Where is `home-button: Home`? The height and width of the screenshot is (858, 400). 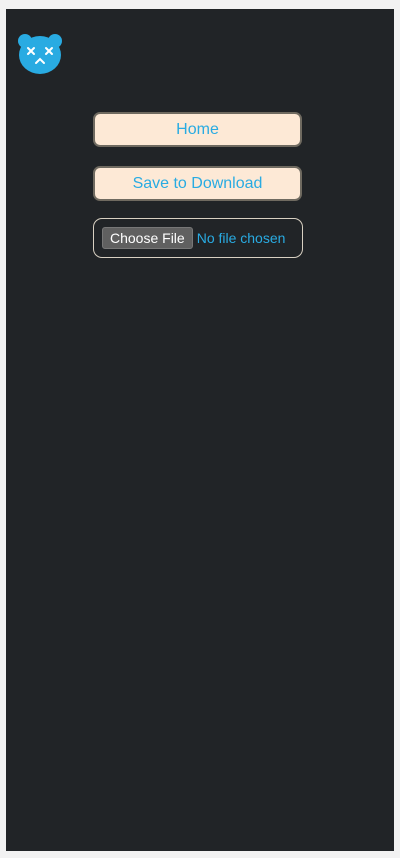
home-button: Home is located at coordinates (197, 129).